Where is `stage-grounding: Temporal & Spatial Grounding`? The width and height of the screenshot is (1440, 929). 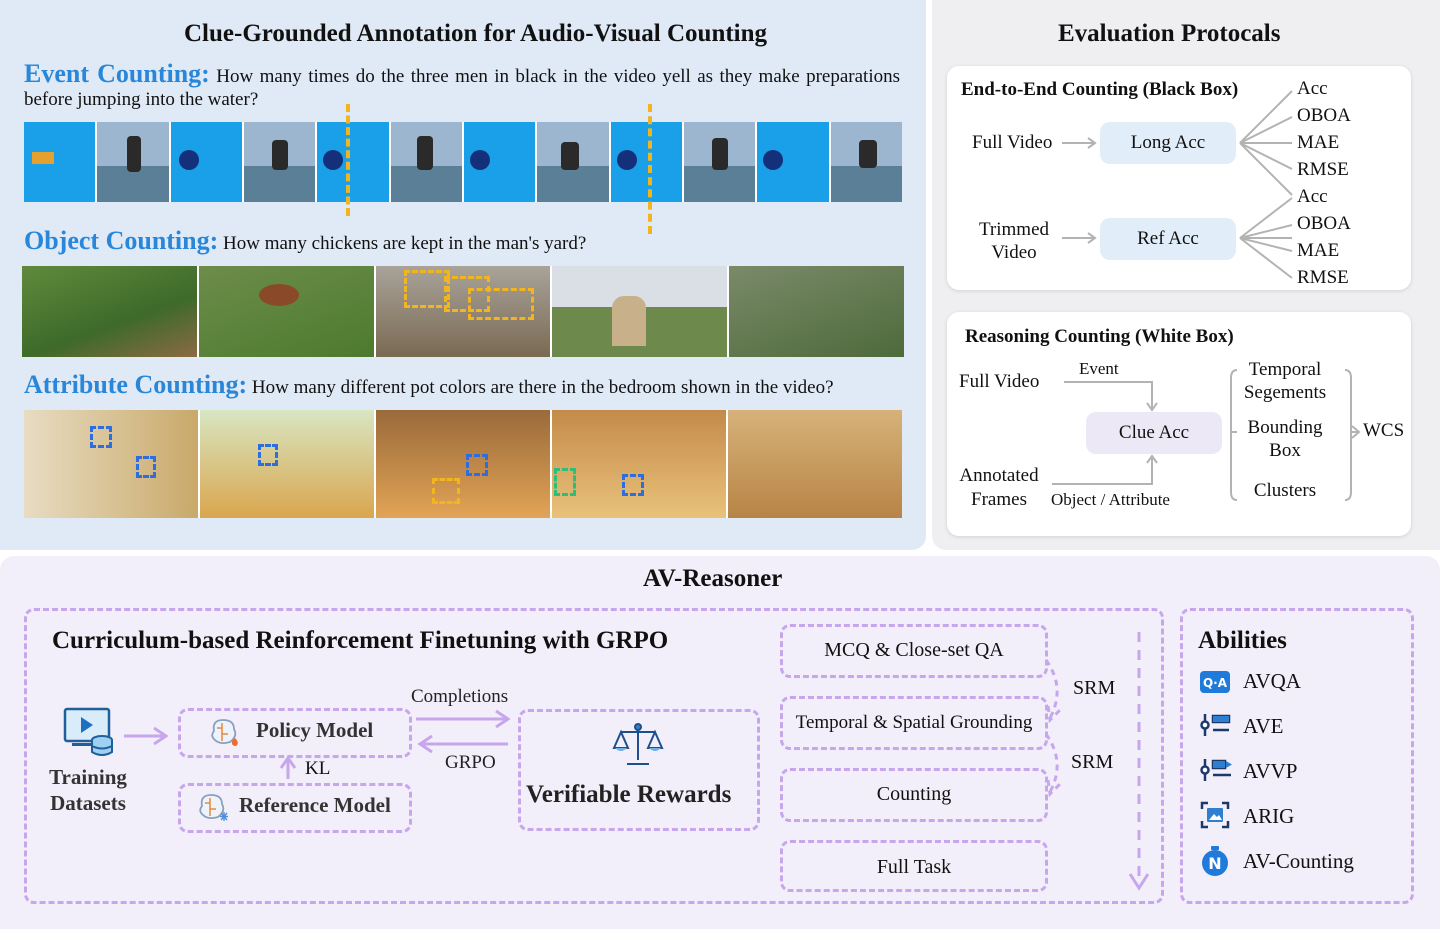 stage-grounding: Temporal & Spatial Grounding is located at coordinates (914, 722).